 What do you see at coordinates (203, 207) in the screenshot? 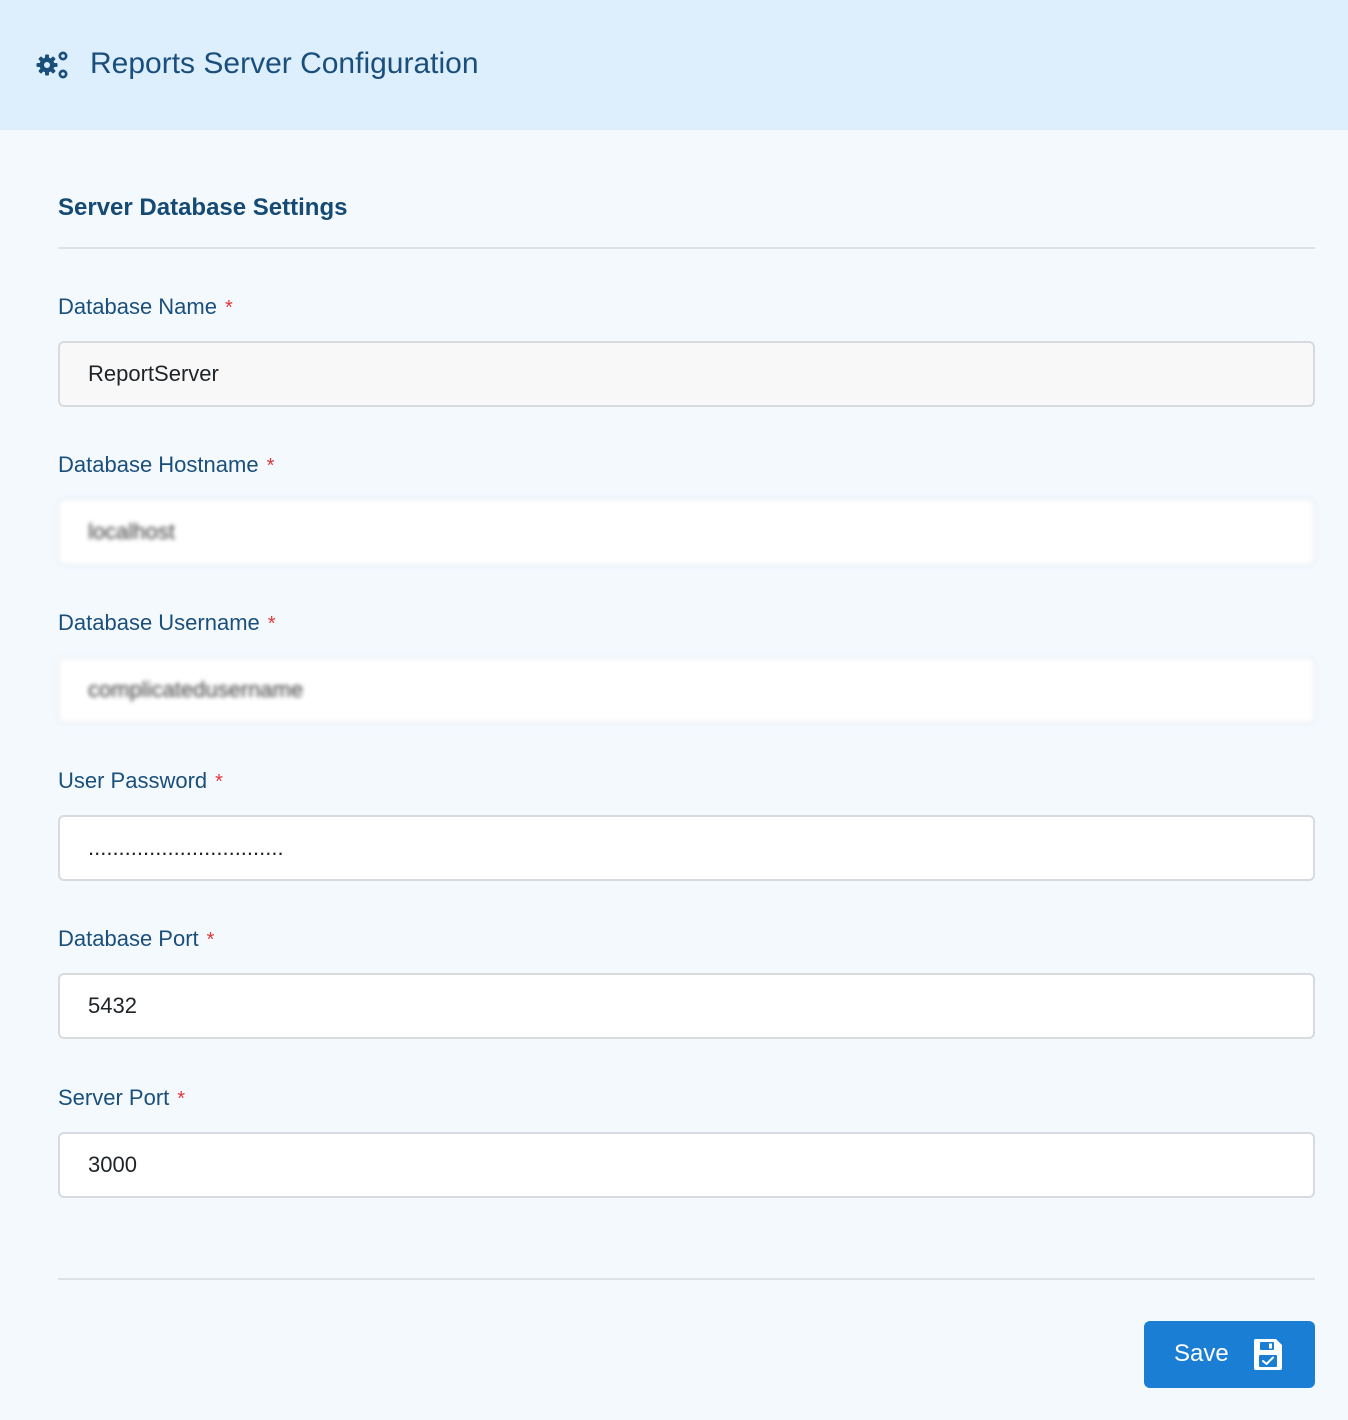
I see `section-title: Server Database Settings` at bounding box center [203, 207].